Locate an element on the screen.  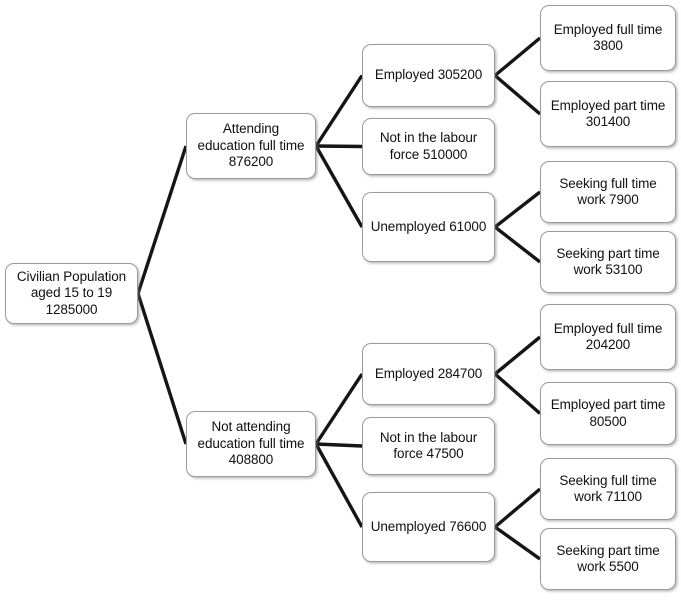
node-att-employed: Employed 305200 is located at coordinates (428, 75).